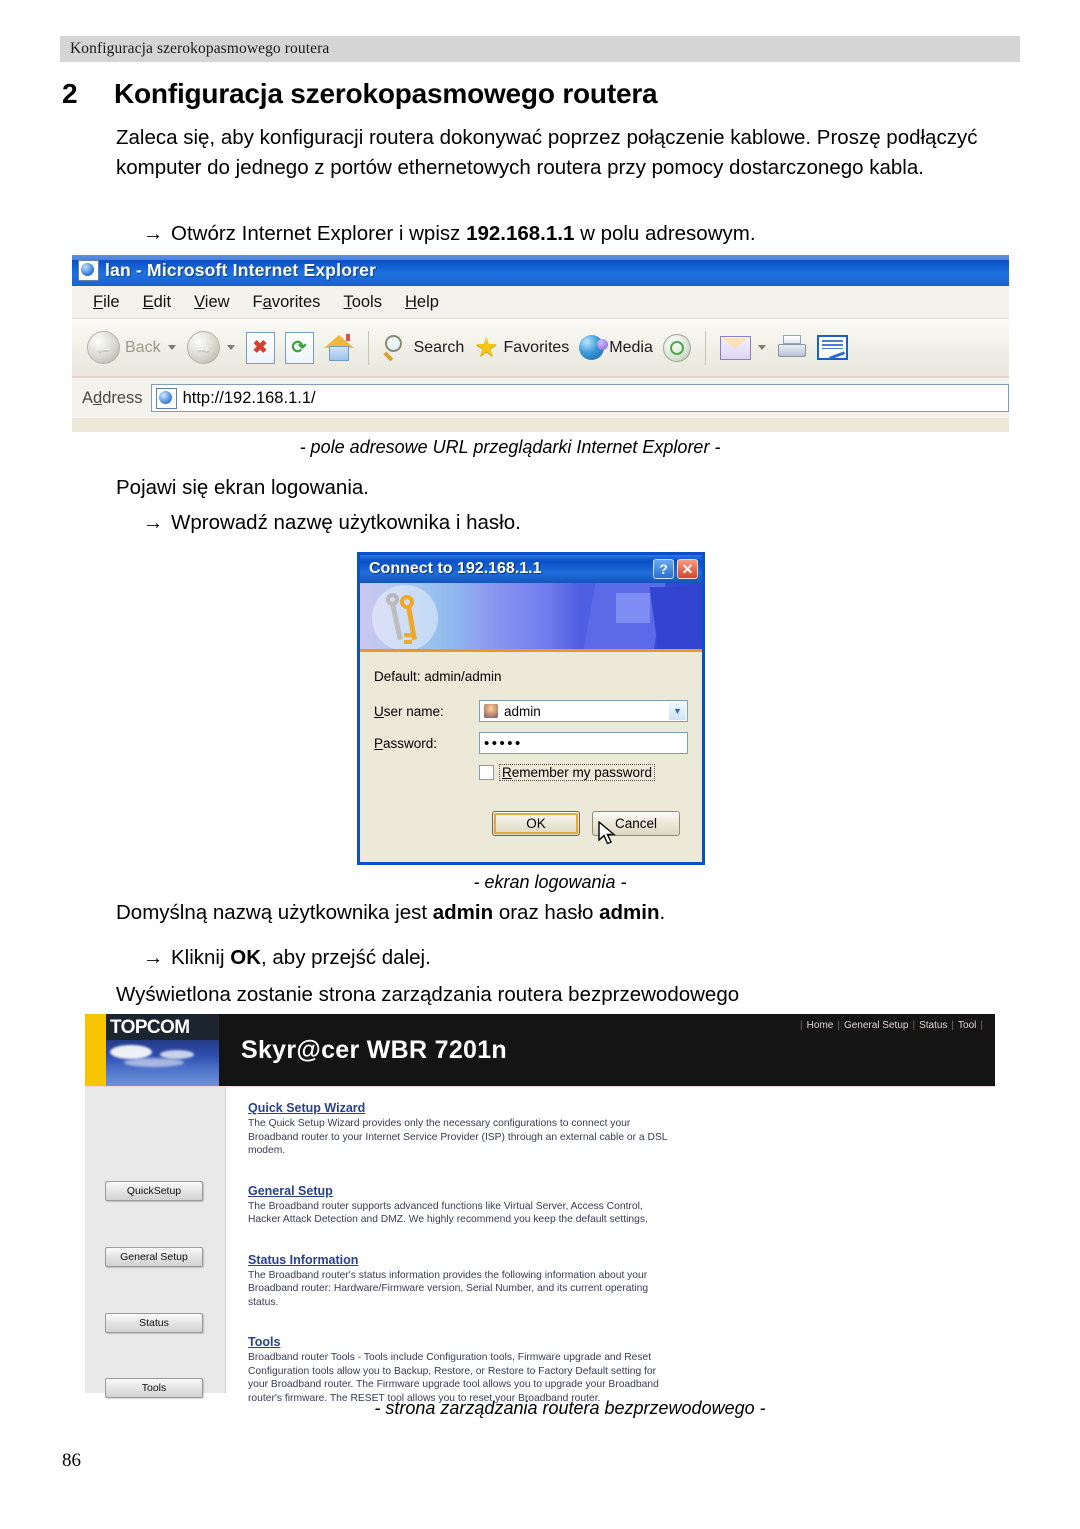 This screenshot has height=1529, width=1080. What do you see at coordinates (612, 1191) in the screenshot?
I see `section-title-link: General Setup` at bounding box center [612, 1191].